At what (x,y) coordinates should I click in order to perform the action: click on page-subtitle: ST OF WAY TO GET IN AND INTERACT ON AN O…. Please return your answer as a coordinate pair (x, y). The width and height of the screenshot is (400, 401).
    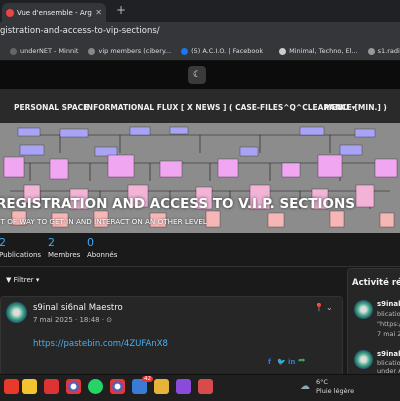
    Looking at the image, I should click on (103, 221).